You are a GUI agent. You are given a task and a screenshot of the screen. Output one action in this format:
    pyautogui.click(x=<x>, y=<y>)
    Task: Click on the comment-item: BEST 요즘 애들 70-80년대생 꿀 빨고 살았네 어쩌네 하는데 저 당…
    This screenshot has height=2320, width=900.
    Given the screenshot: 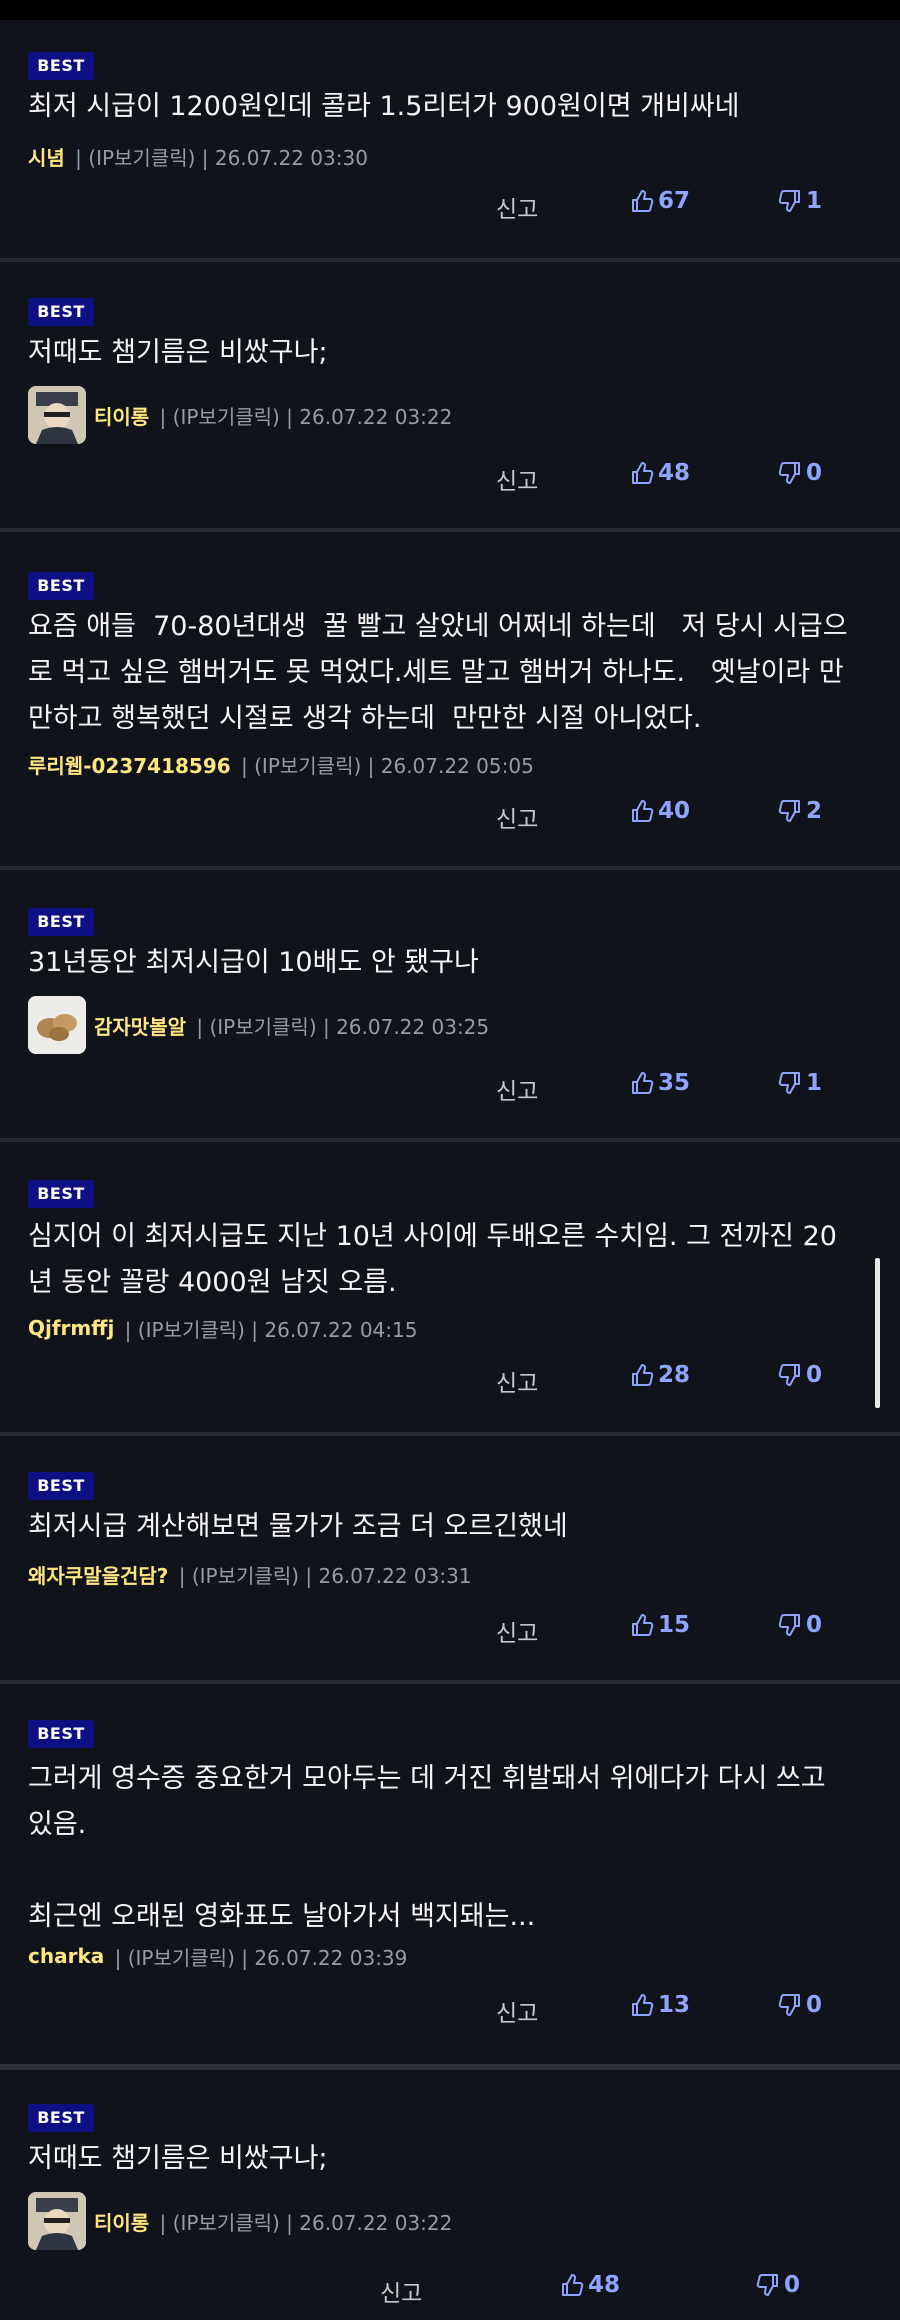 What is the action you would take?
    pyautogui.click(x=450, y=699)
    